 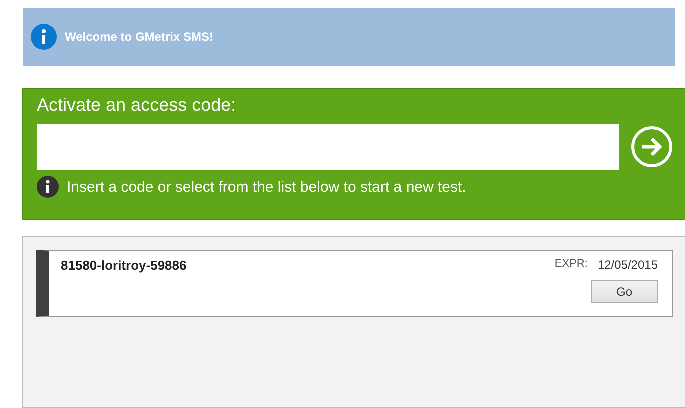 I want to click on access-code: 81580-loritroy-59886, so click(x=124, y=266).